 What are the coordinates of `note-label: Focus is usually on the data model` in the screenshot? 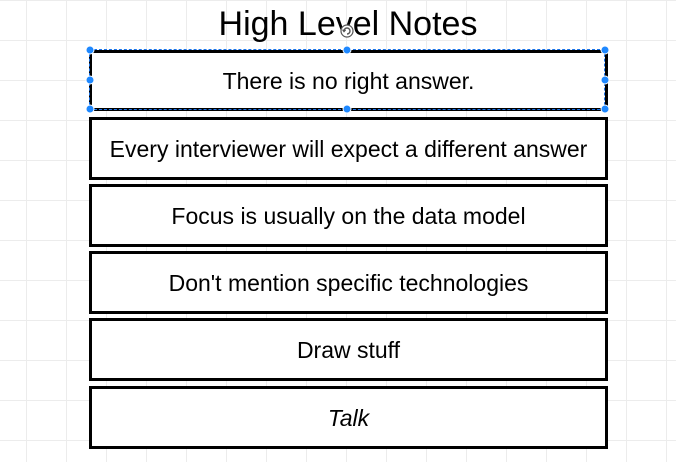 It's located at (348, 215).